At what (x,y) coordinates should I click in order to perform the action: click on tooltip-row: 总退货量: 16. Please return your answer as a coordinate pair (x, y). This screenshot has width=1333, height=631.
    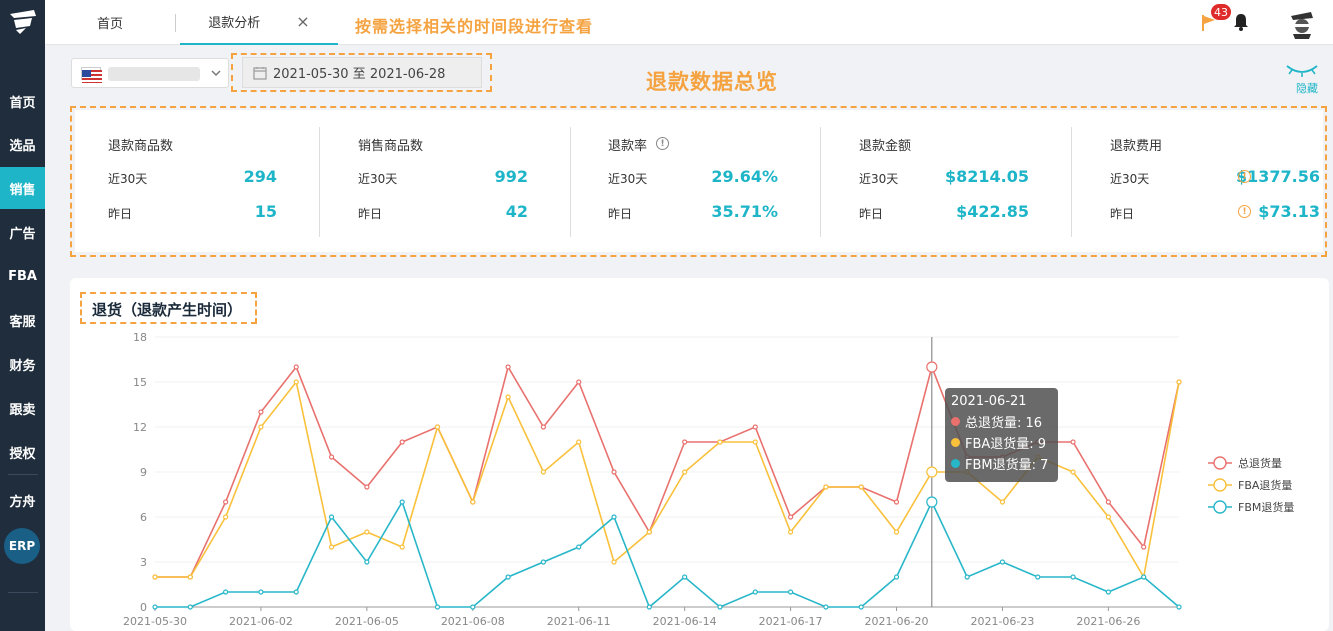
    Looking at the image, I should click on (1001, 421).